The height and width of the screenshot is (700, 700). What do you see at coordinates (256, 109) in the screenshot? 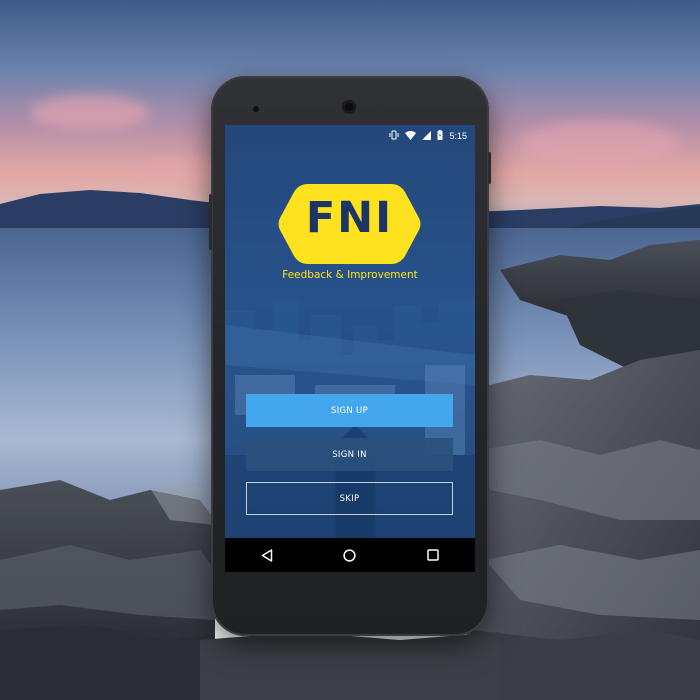
I see `phone-speaker` at bounding box center [256, 109].